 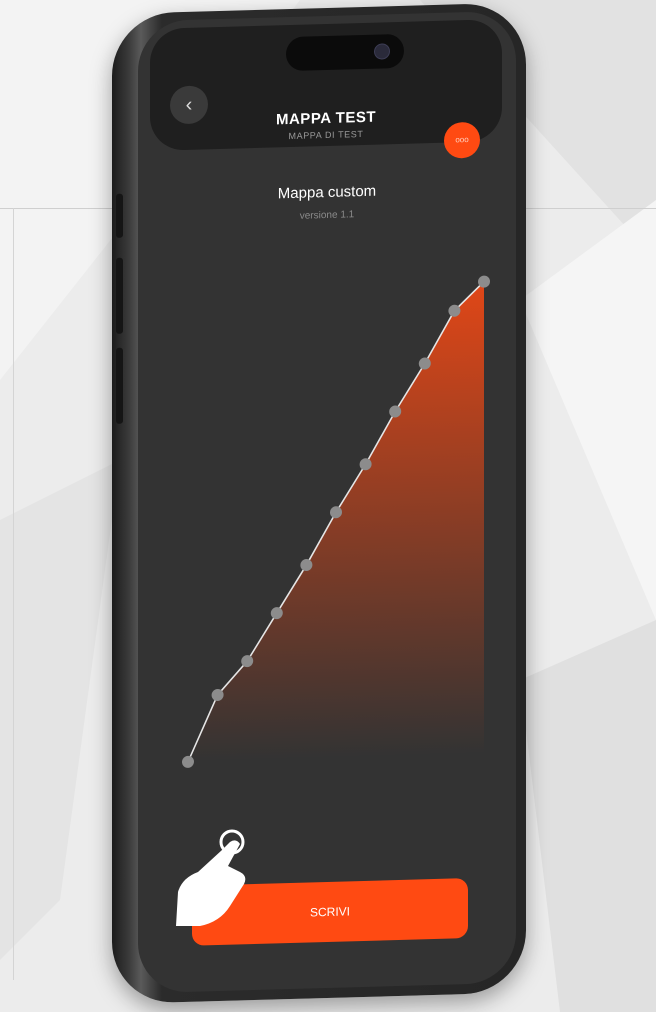 I want to click on side-button-volume-down, so click(x=119, y=385).